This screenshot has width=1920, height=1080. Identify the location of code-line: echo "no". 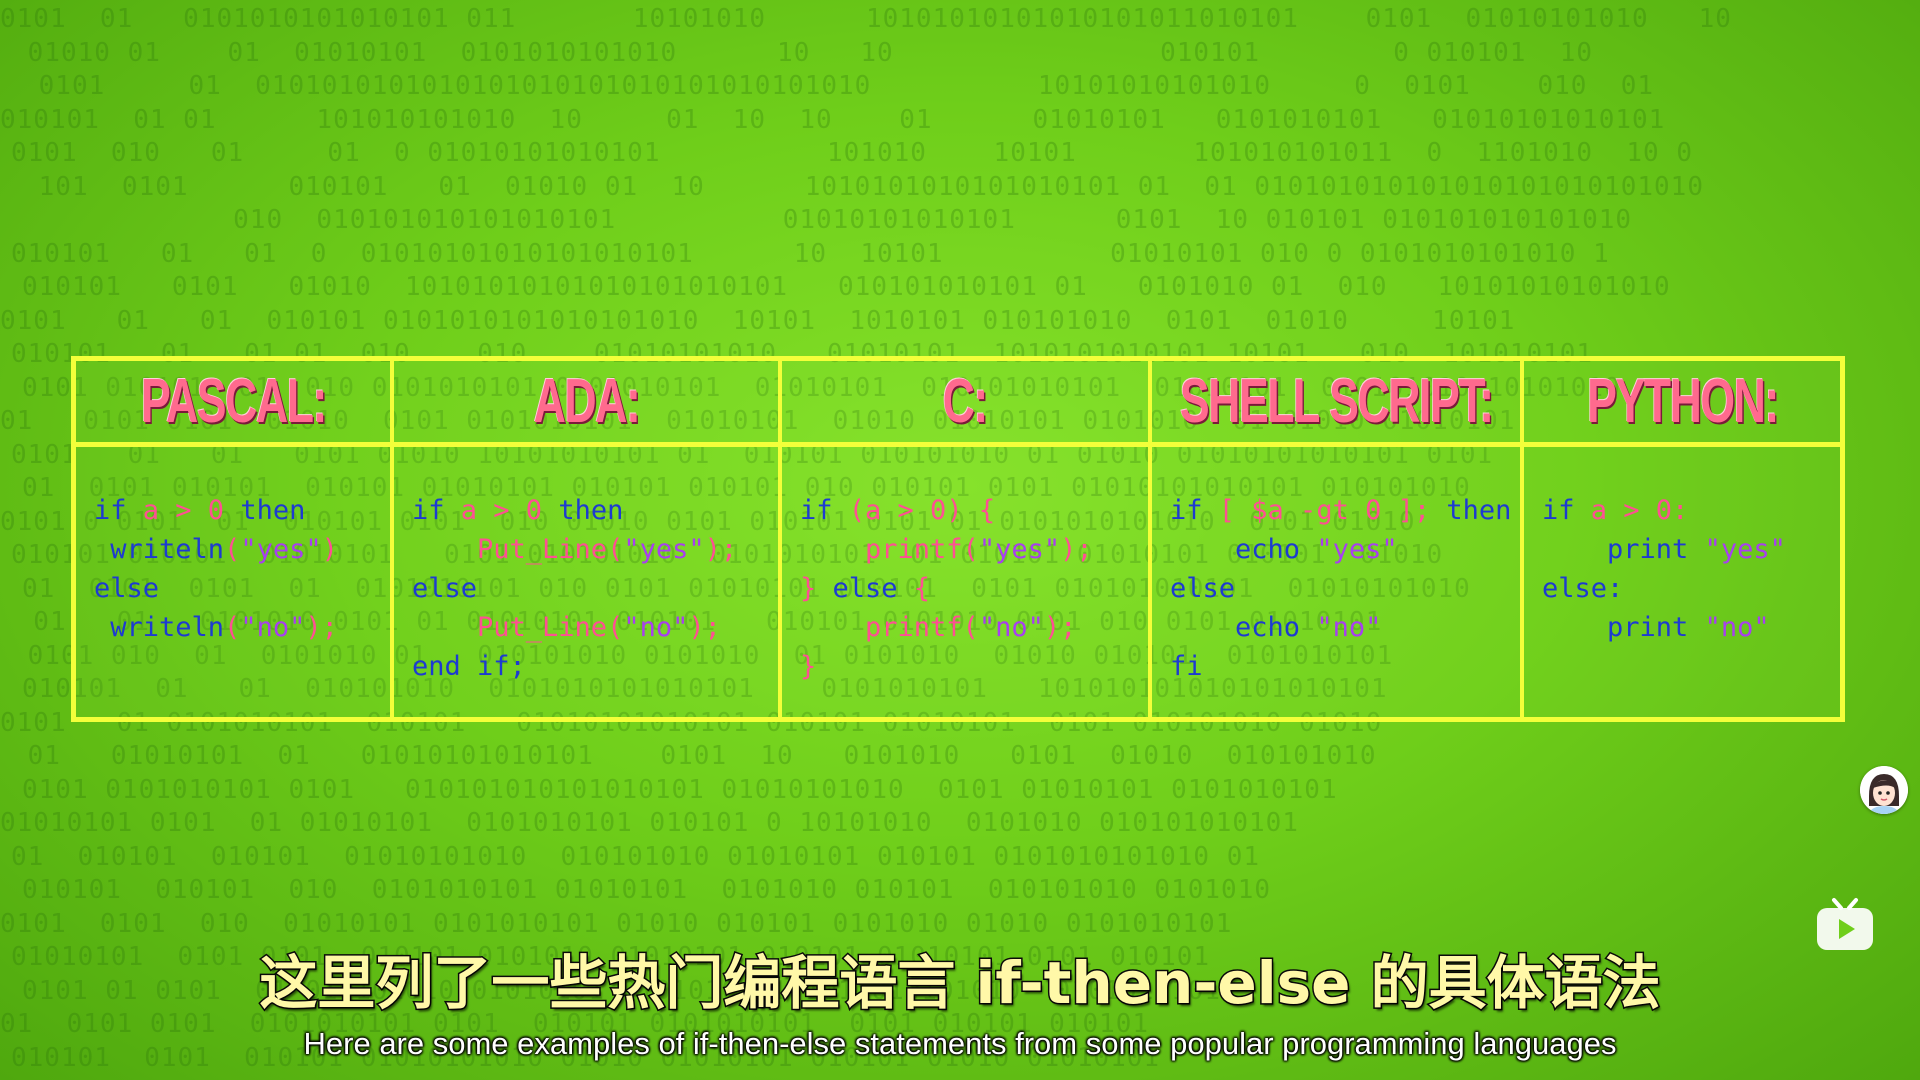
(1345, 627).